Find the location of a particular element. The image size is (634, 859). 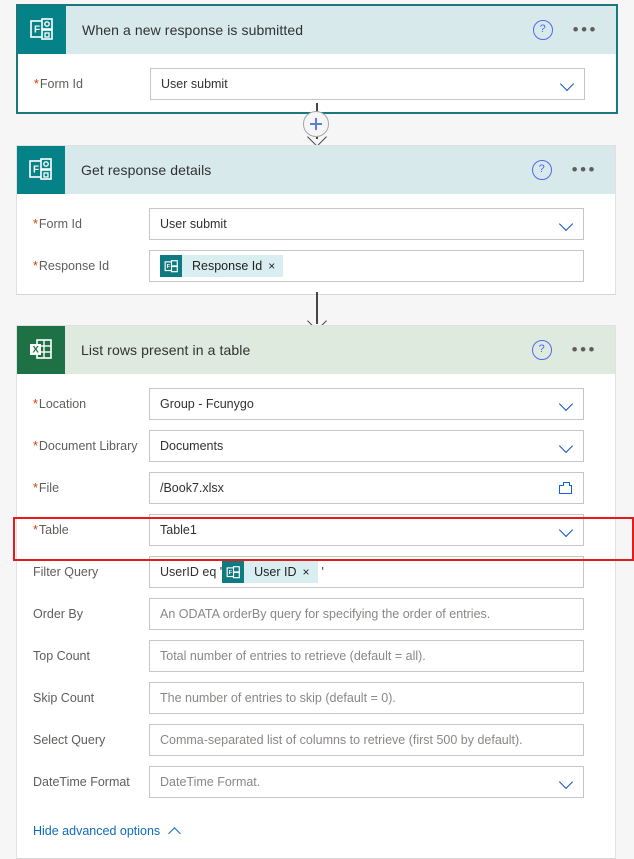

location-input: Group - Fcunygo is located at coordinates (366, 404).